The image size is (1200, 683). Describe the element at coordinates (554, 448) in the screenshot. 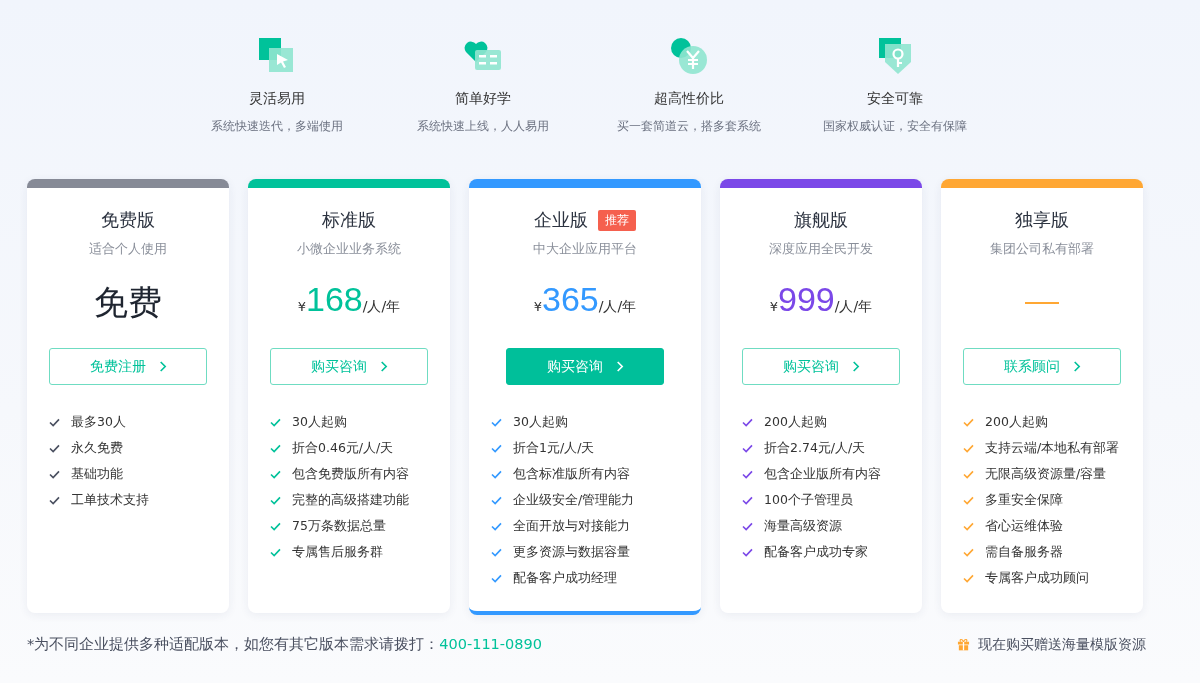

I see `plan-feature: 折合1元/人/天` at that location.